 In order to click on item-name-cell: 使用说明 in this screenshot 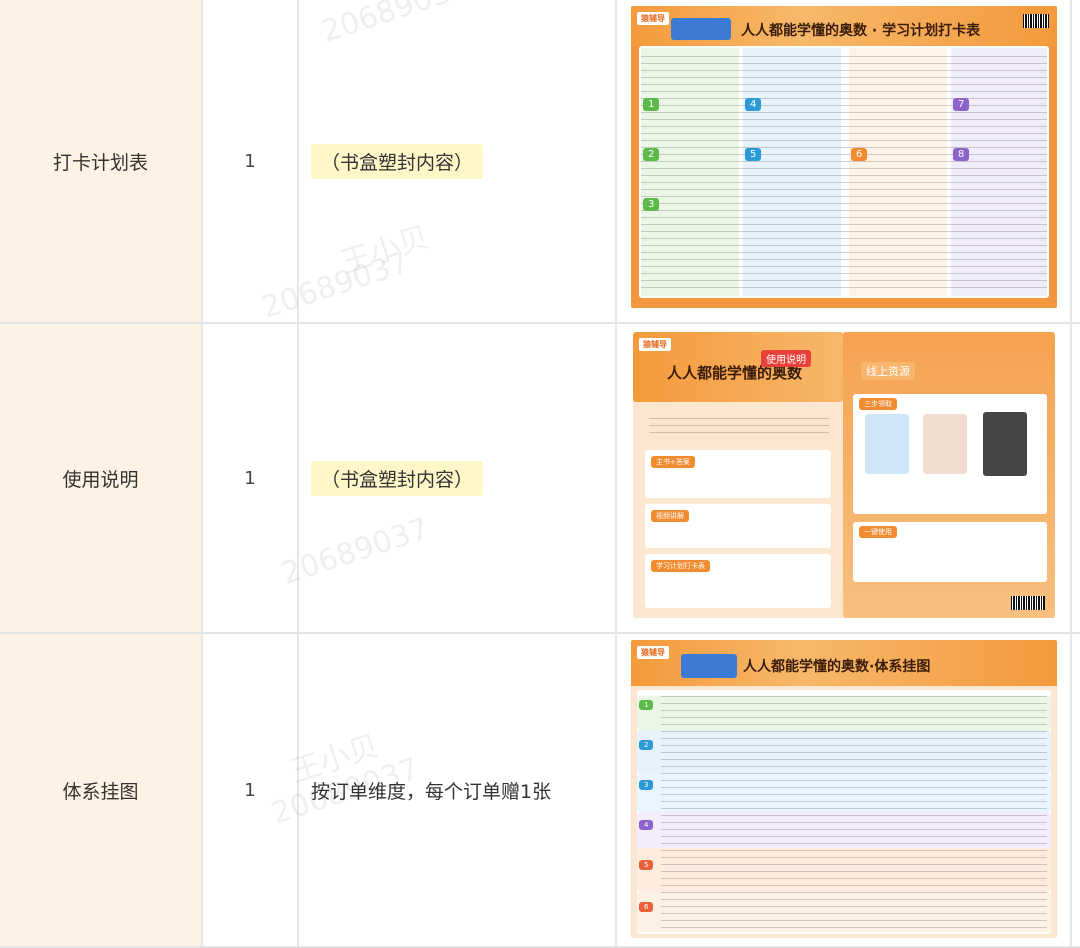, I will do `click(101, 478)`.